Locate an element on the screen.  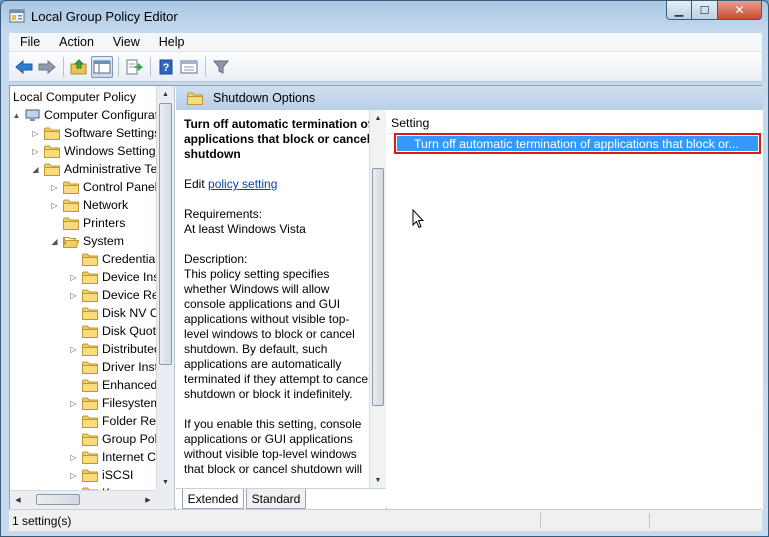
tree-item-label: Disk Quota is located at coordinates (129, 331).